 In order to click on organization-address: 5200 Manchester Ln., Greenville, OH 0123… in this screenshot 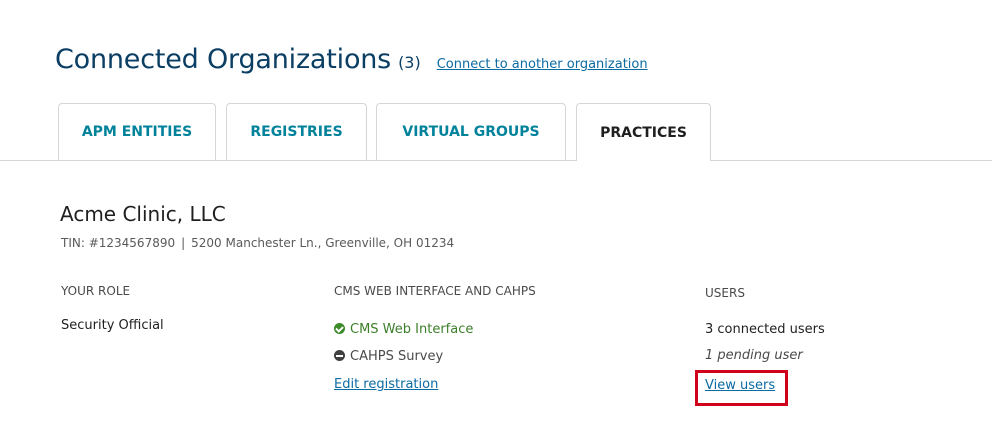, I will do `click(323, 243)`.